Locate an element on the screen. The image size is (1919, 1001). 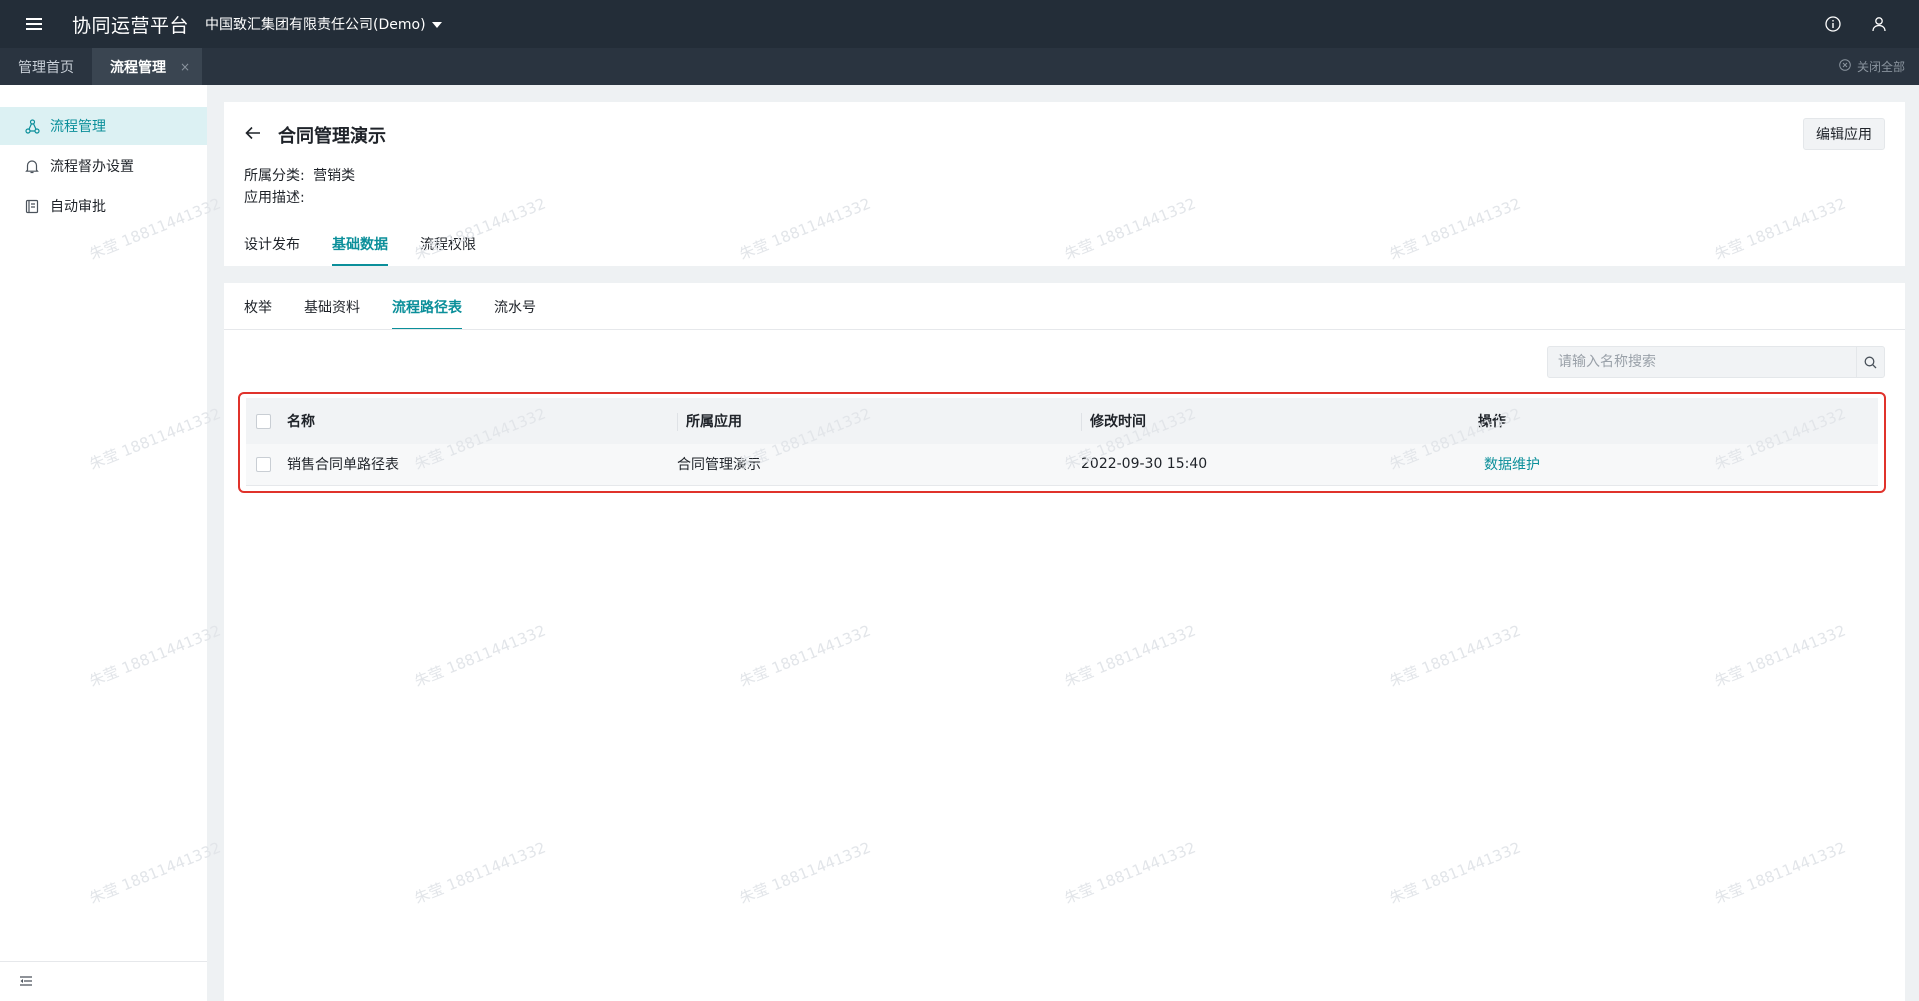
tab-basic-data: 基础数据 is located at coordinates (360, 250).